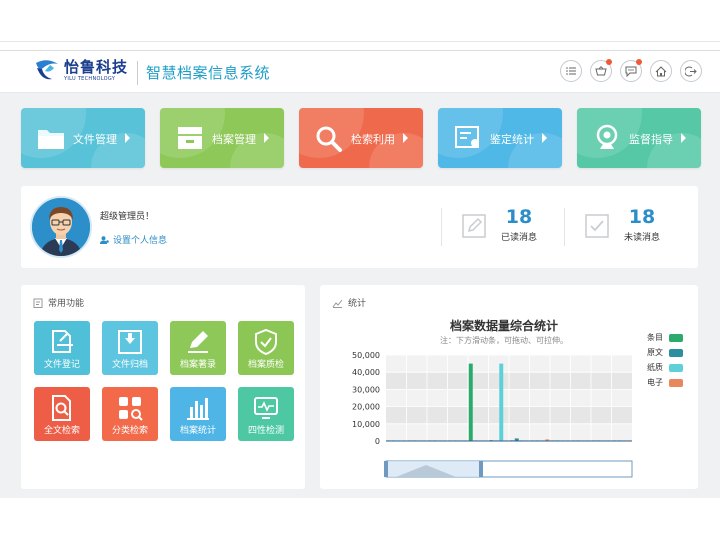 The height and width of the screenshot is (540, 720). Describe the element at coordinates (266, 408) in the screenshot. I see `monitor-check-icon` at that location.